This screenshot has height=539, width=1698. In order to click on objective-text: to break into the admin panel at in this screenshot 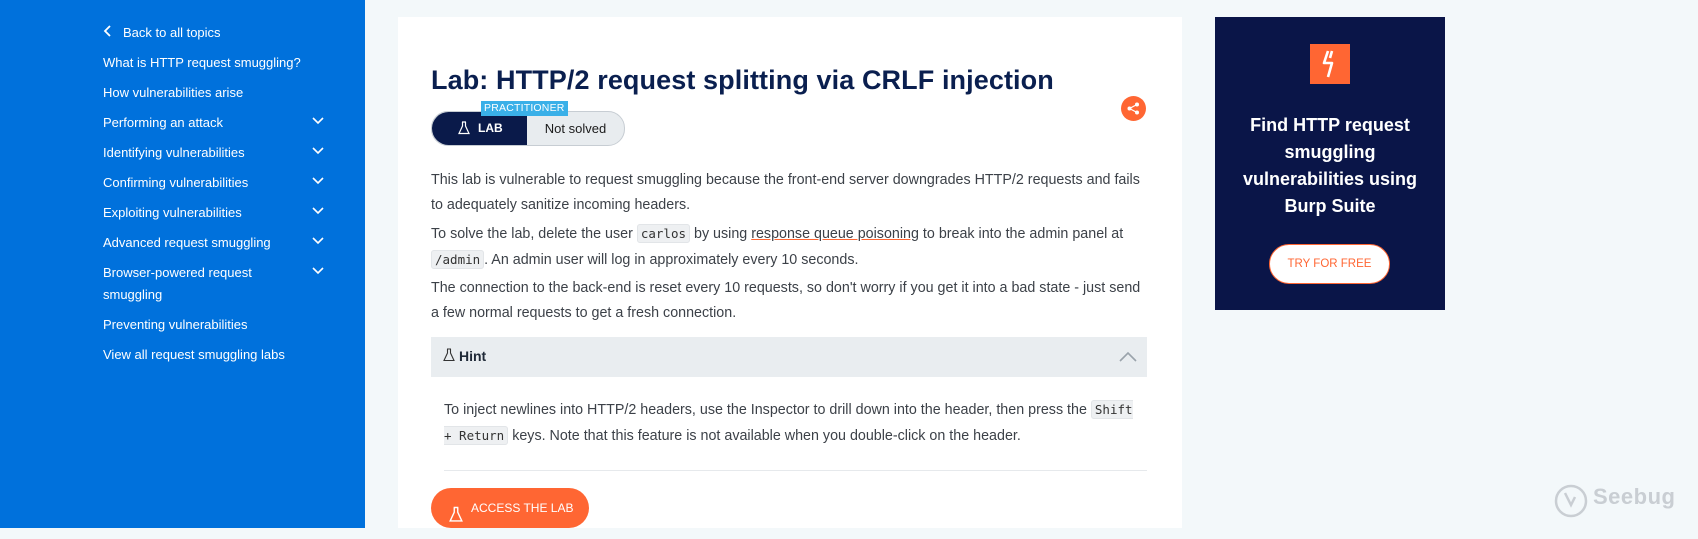, I will do `click(1021, 234)`.